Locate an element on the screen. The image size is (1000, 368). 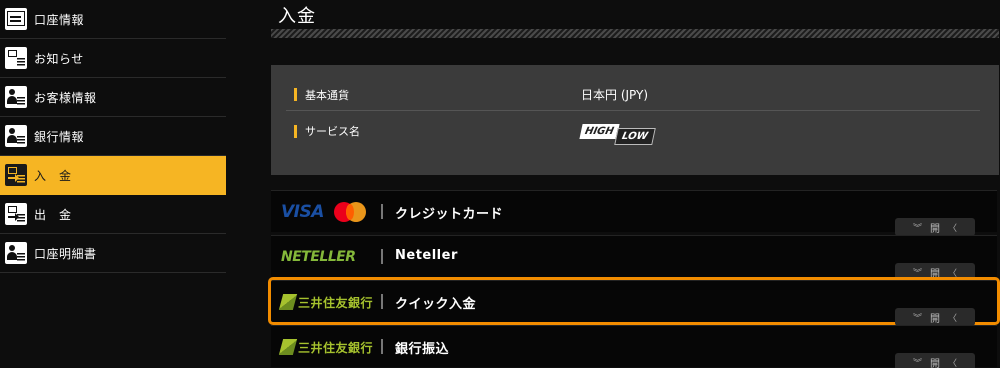
sidebar-item-label: 出 金 is located at coordinates (53, 214).